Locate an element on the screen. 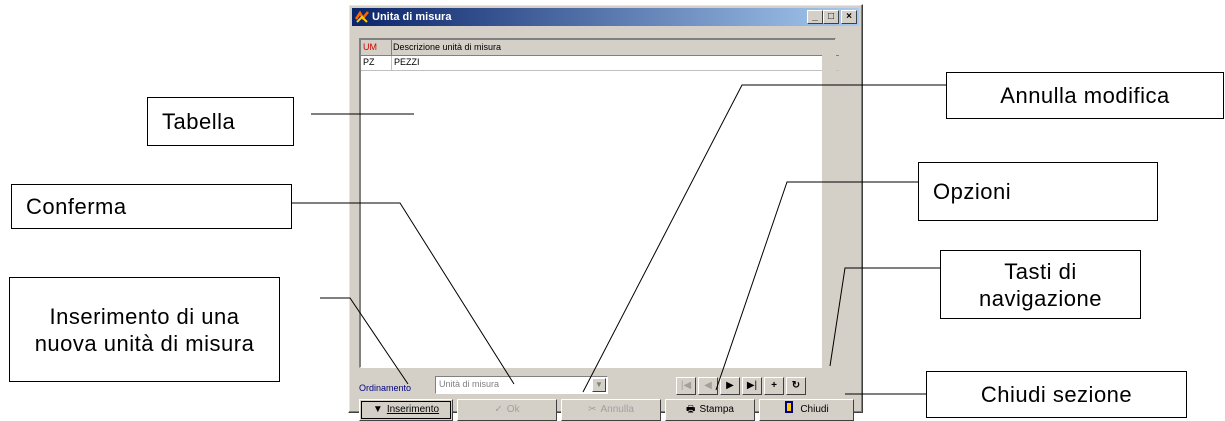  close-section-button: Chiudi is located at coordinates (806, 410).